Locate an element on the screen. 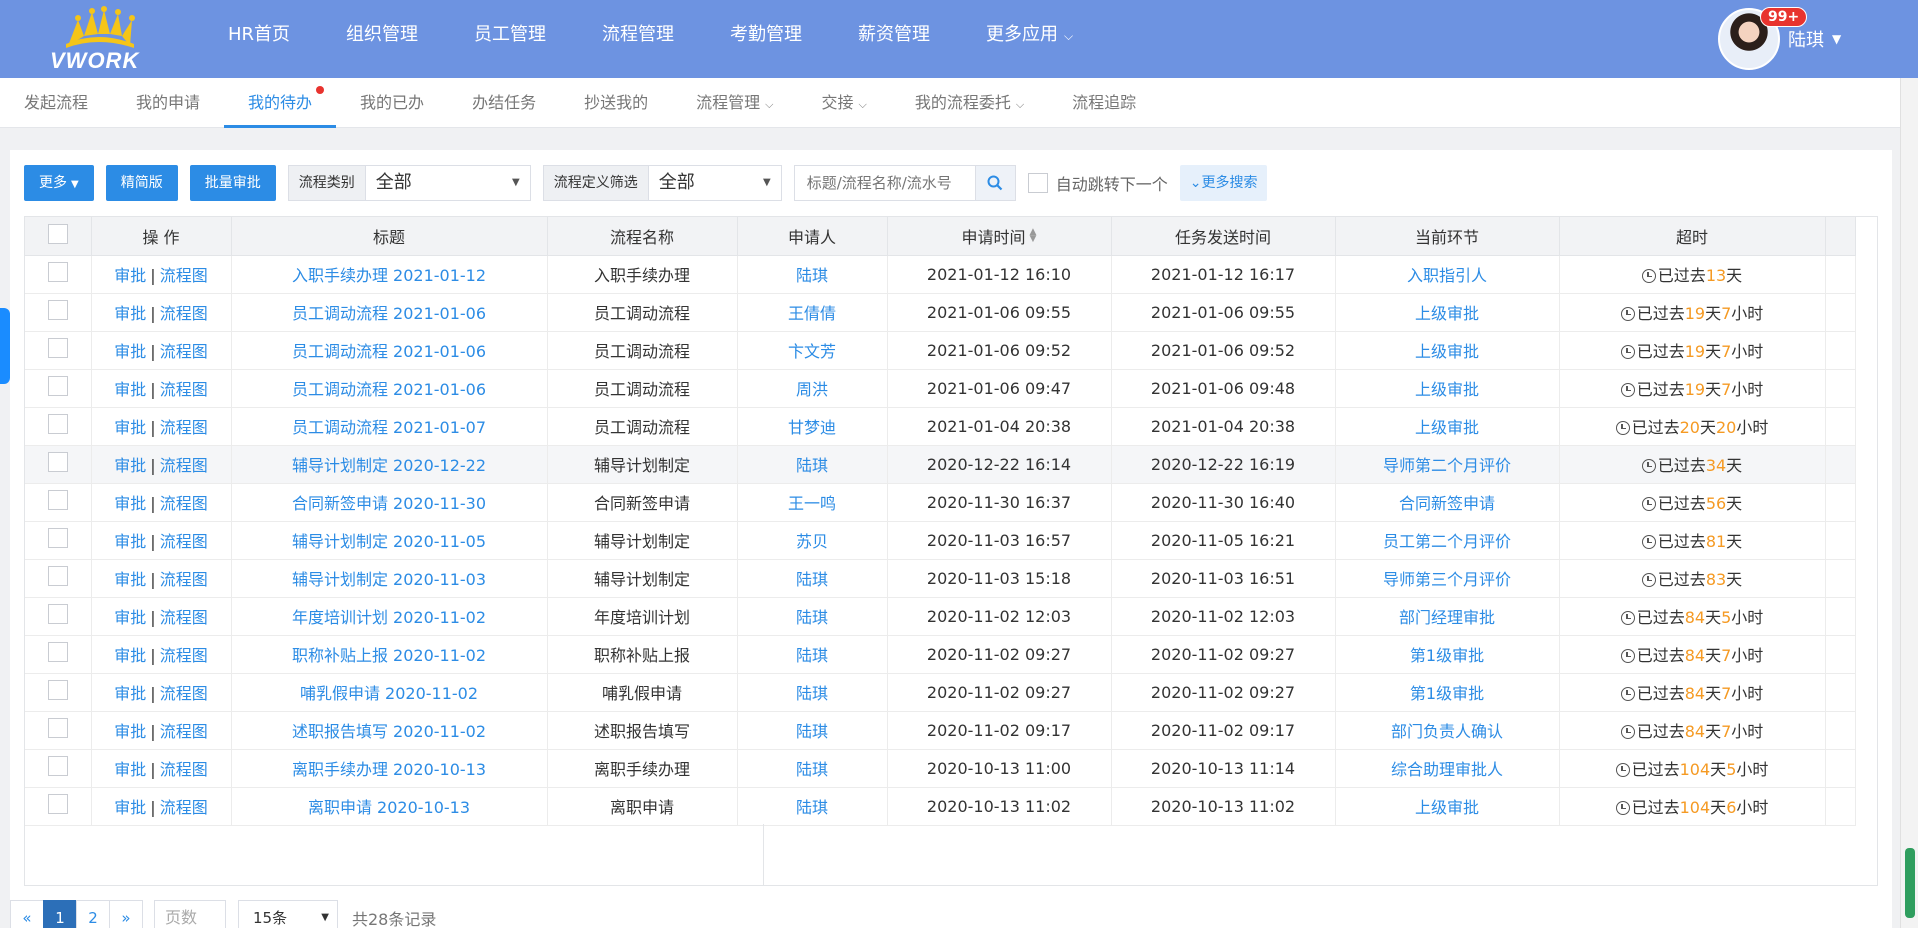 This screenshot has height=928, width=1918. title-link: 年度培训计划 2020-11-02 is located at coordinates (389, 617).